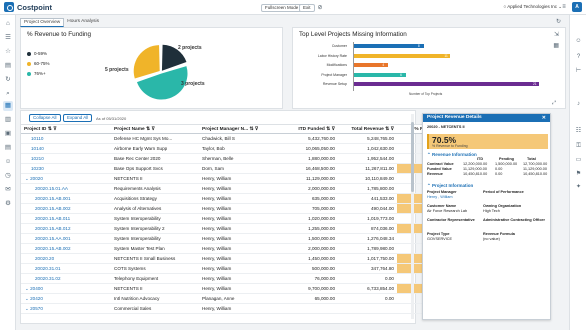 This screenshot has height=330, width=586. Describe the element at coordinates (8, 176) in the screenshot. I see `clock-icon: ◷` at that location.